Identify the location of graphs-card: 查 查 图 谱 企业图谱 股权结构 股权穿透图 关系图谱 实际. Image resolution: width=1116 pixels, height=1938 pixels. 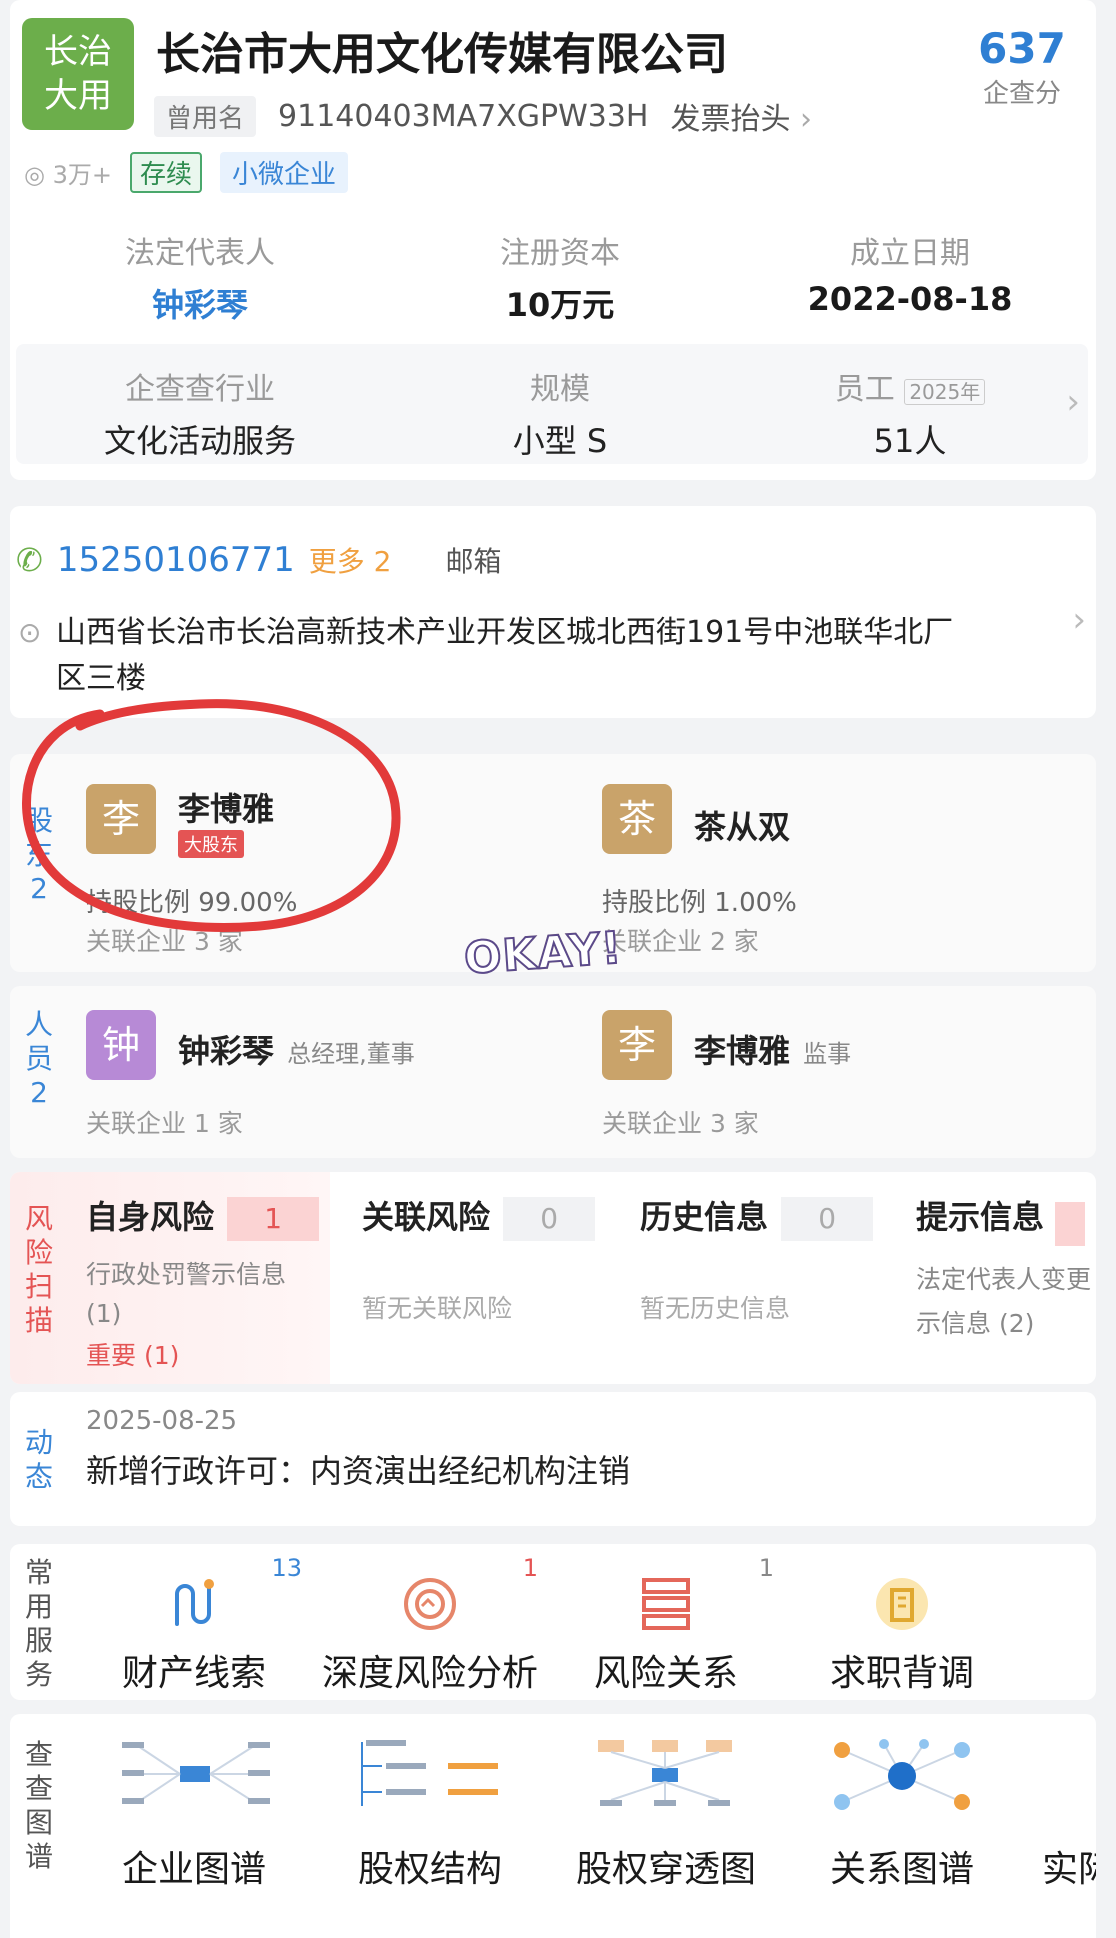
(553, 1826).